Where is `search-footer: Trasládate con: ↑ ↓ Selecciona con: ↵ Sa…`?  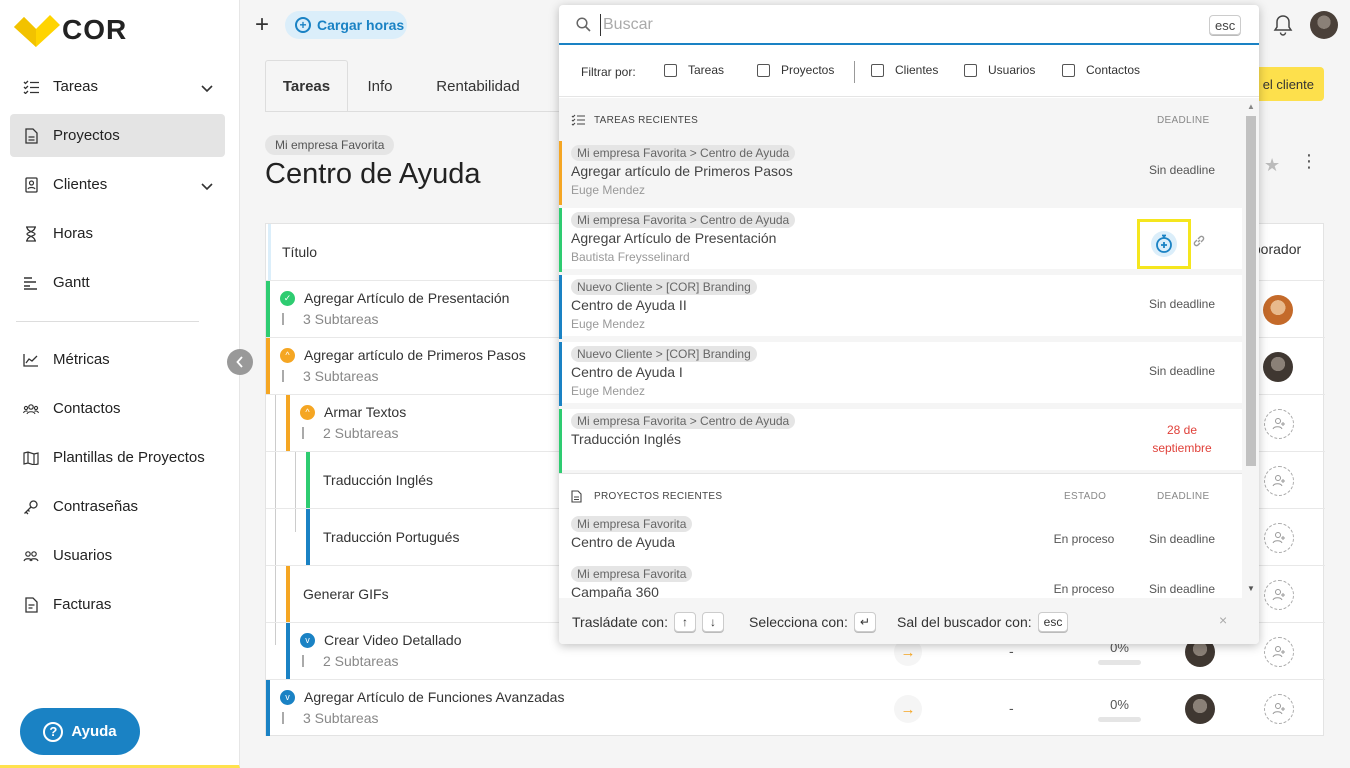
search-footer: Trasládate con: ↑ ↓ Selecciona con: ↵ Sa… is located at coordinates (909, 621).